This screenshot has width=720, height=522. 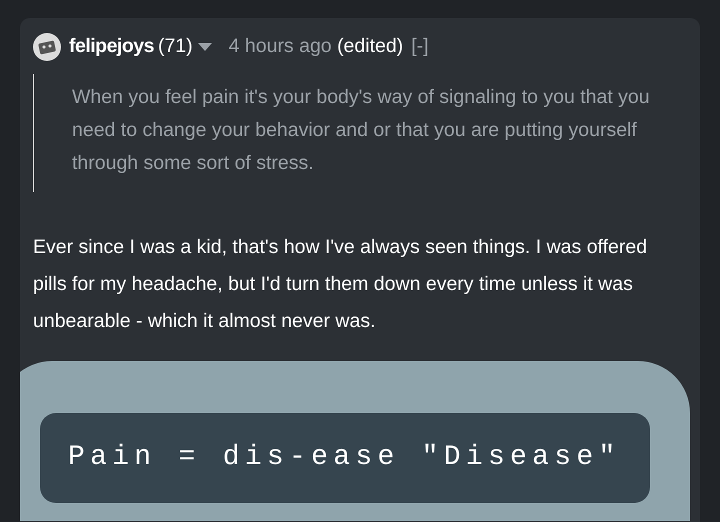 What do you see at coordinates (47, 47) in the screenshot?
I see `avatar-icon` at bounding box center [47, 47].